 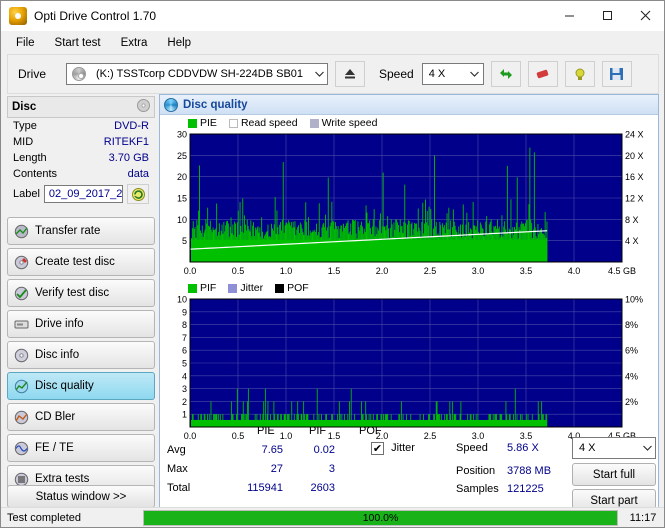 I want to click on svg-text: 30, so click(x=182, y=135).